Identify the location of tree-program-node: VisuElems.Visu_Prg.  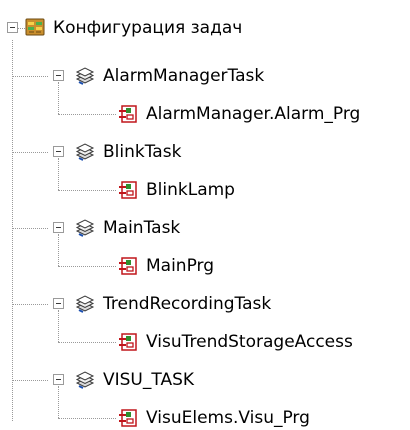
(205, 418).